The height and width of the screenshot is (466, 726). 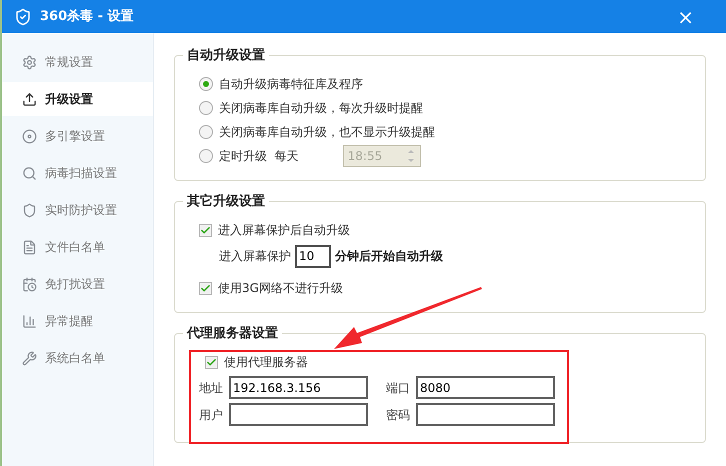 What do you see at coordinates (398, 388) in the screenshot?
I see `field-label: 端口` at bounding box center [398, 388].